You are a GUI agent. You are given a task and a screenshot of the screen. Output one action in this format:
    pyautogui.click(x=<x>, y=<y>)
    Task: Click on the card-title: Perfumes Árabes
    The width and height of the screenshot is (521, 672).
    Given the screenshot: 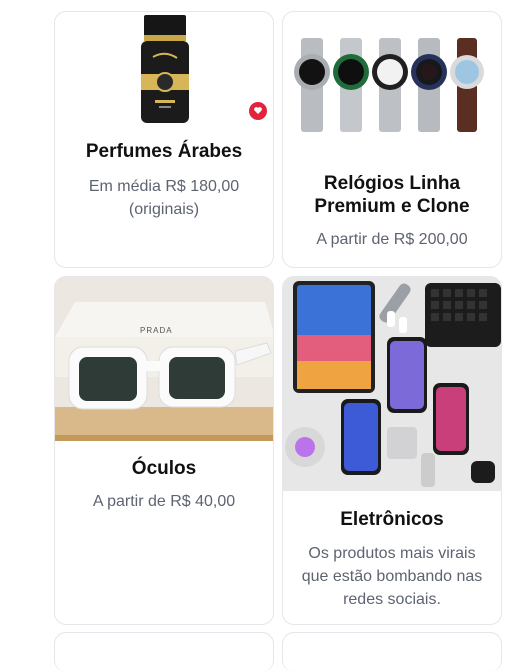 What is the action you would take?
    pyautogui.click(x=164, y=151)
    